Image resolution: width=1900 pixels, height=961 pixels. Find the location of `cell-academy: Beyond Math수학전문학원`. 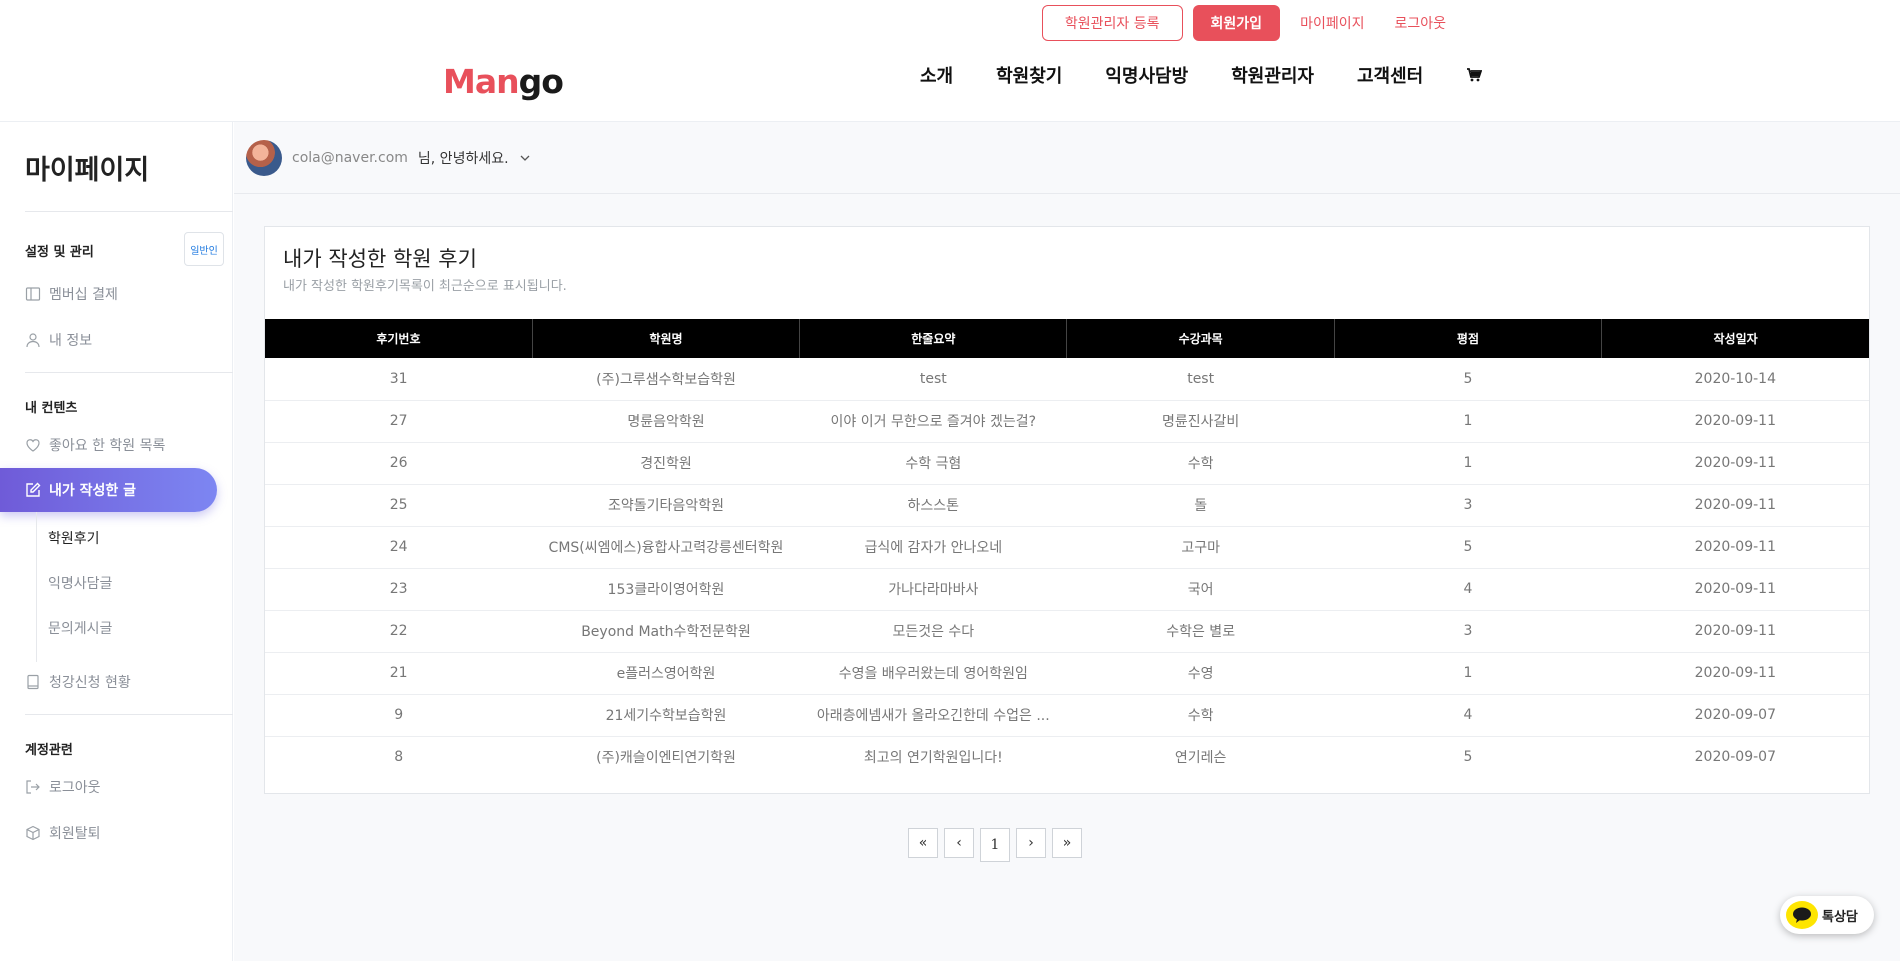

cell-academy: Beyond Math수학전문학원 is located at coordinates (666, 631).